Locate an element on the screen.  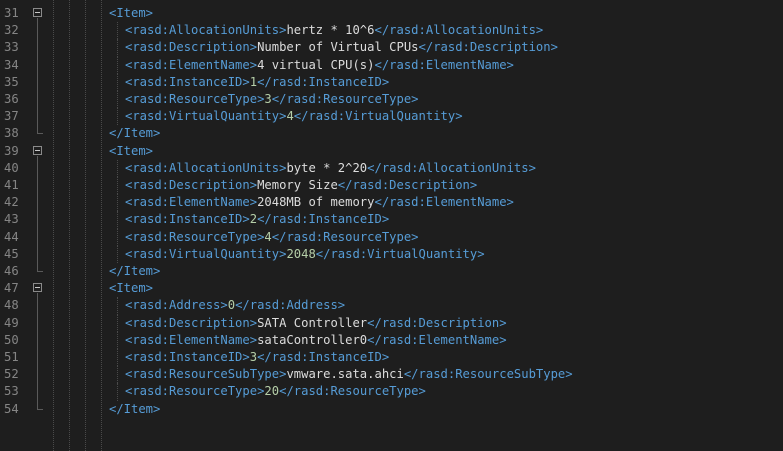
line-number: 38 is located at coordinates (11, 133).